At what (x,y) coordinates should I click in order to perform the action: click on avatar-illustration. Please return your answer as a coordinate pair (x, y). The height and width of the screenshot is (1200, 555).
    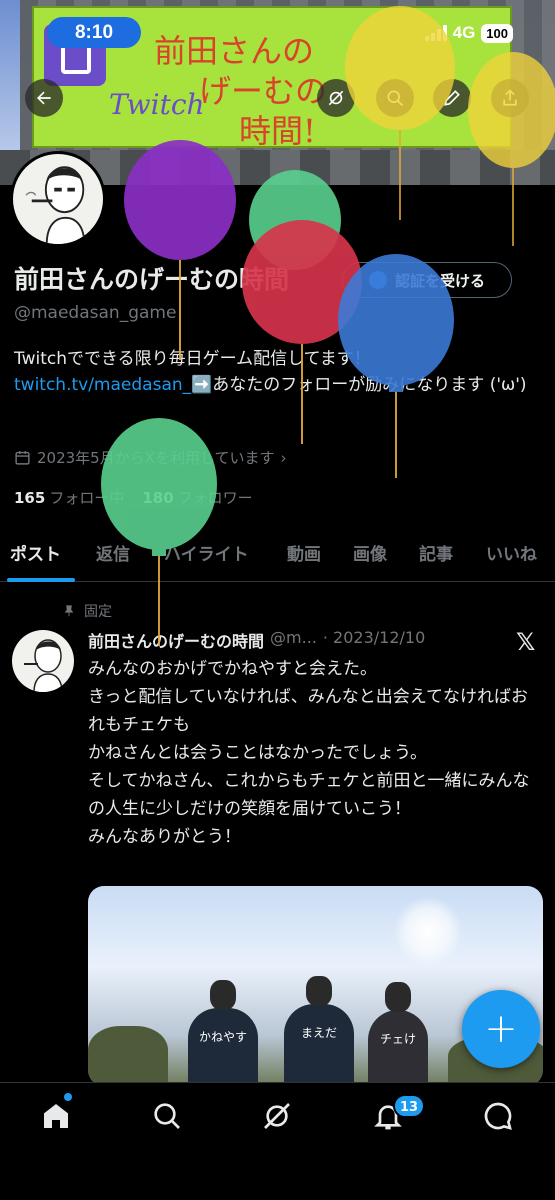
    Looking at the image, I should click on (55, 205).